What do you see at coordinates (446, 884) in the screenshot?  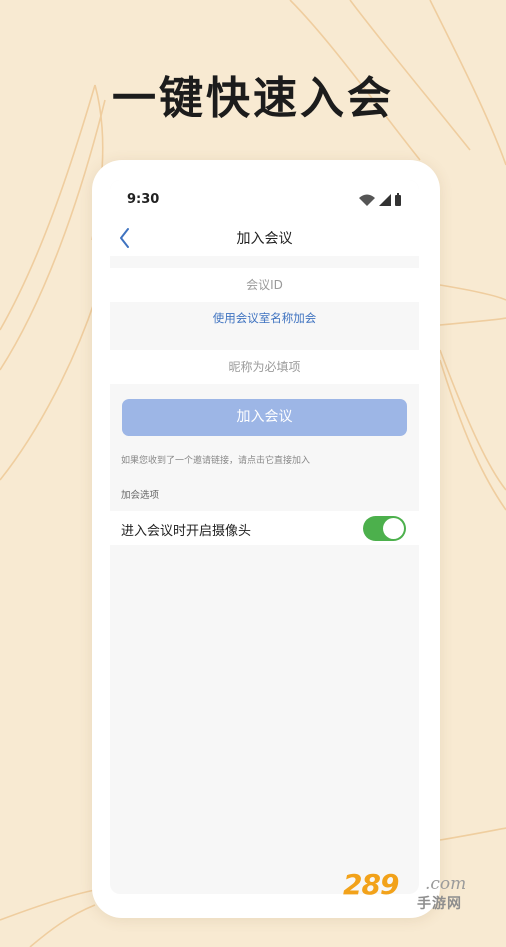 I see `watermark-suffix: .com` at bounding box center [446, 884].